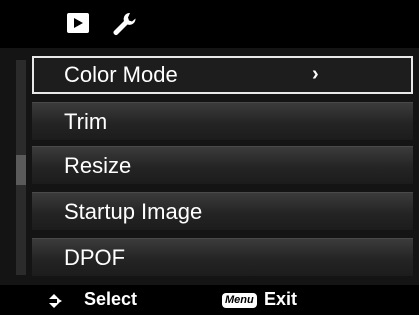 Image resolution: width=419 pixels, height=315 pixels. What do you see at coordinates (125, 24) in the screenshot?
I see `wrench-icon` at bounding box center [125, 24].